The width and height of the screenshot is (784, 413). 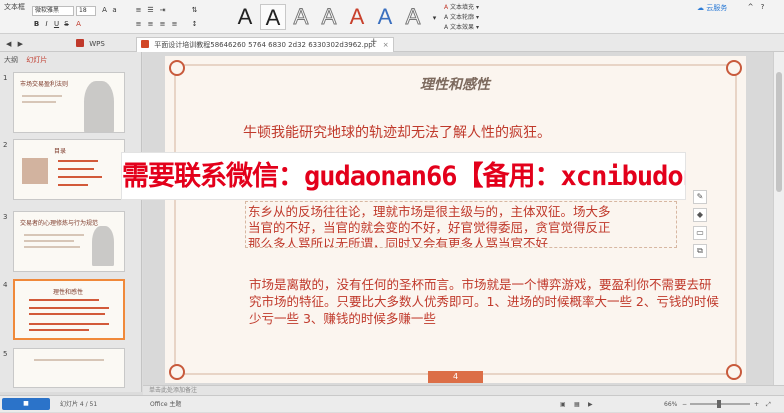 What do you see at coordinates (35, 171) in the screenshot?
I see `thumb-image-block` at bounding box center [35, 171].